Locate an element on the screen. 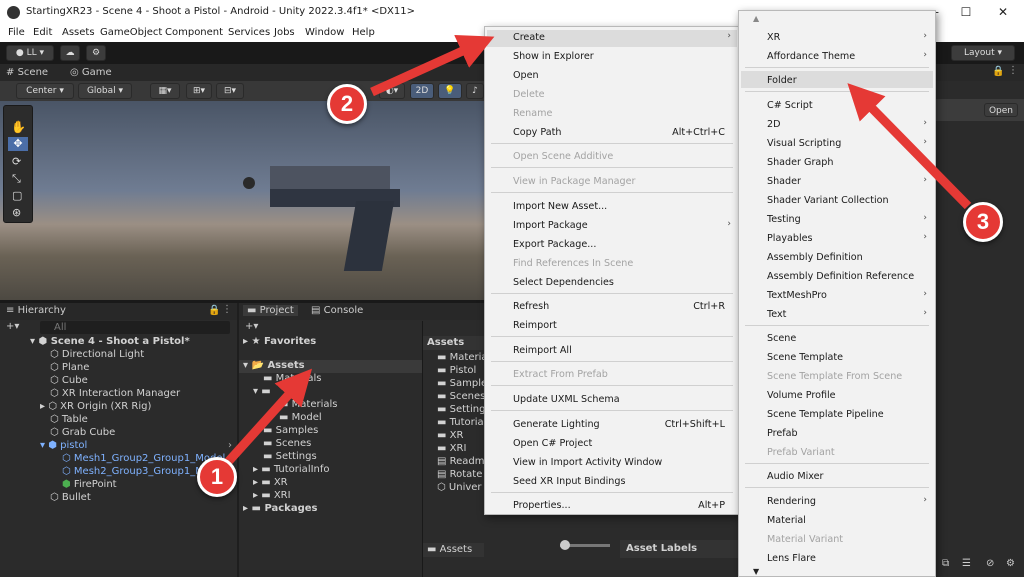 This screenshot has height=577, width=1024. annotation-badge-1: 1 is located at coordinates (217, 477).